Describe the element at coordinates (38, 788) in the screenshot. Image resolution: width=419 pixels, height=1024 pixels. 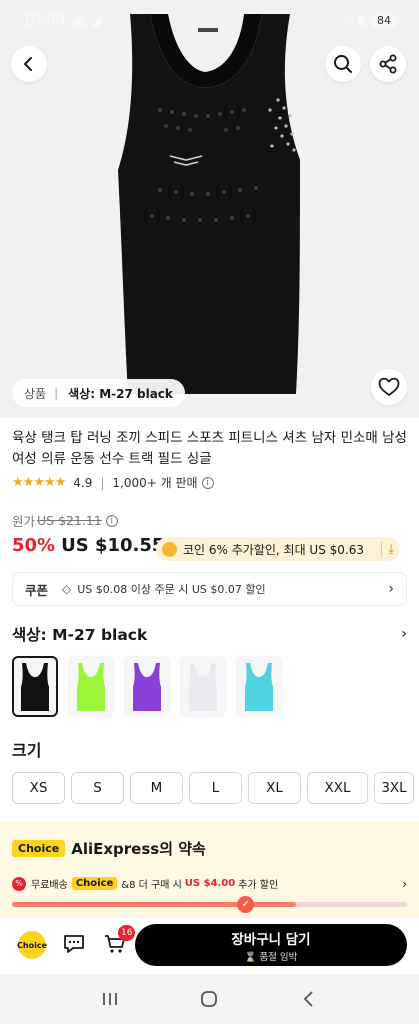
I see `size-option-xs: XS` at that location.